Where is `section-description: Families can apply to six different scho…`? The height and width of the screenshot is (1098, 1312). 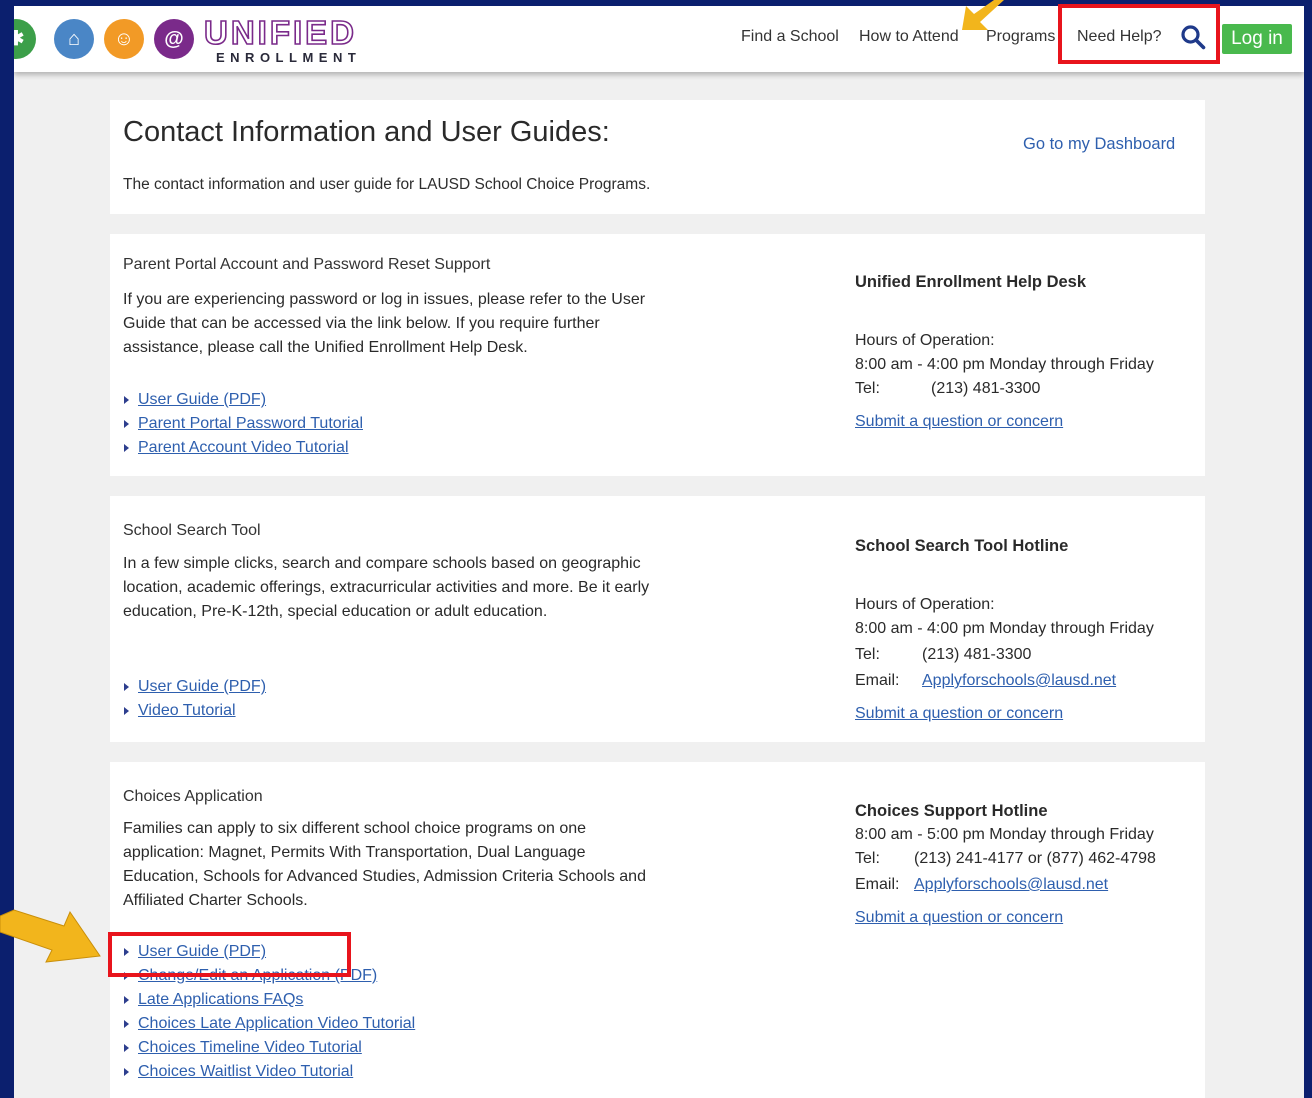
section-description: Families can apply to six different scho… is located at coordinates (384, 864).